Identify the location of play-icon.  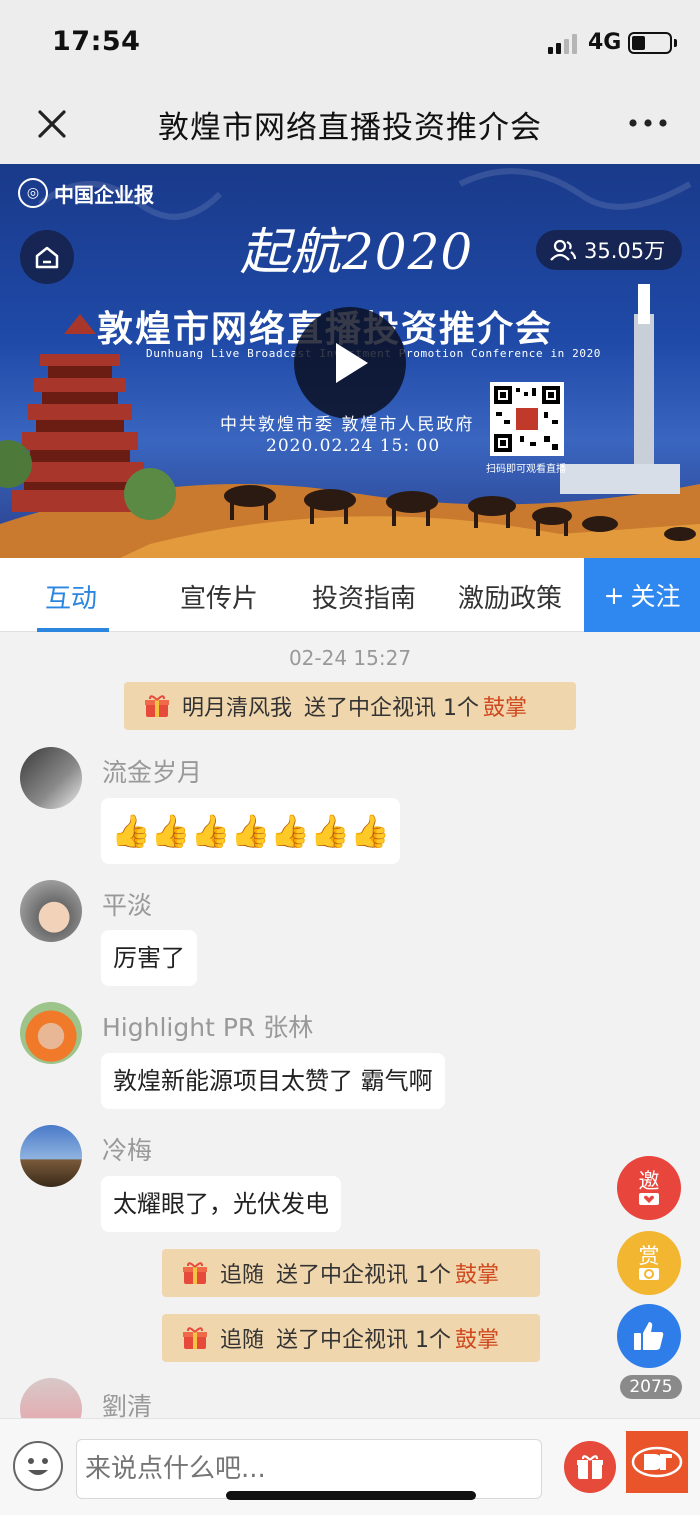
(352, 363).